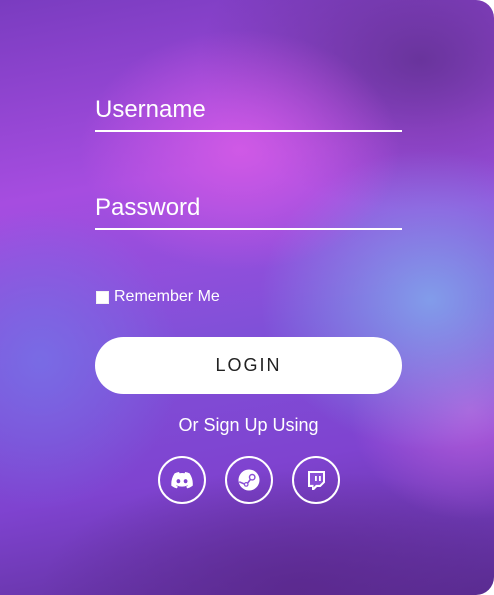 The width and height of the screenshot is (494, 595). I want to click on steam-icon, so click(249, 480).